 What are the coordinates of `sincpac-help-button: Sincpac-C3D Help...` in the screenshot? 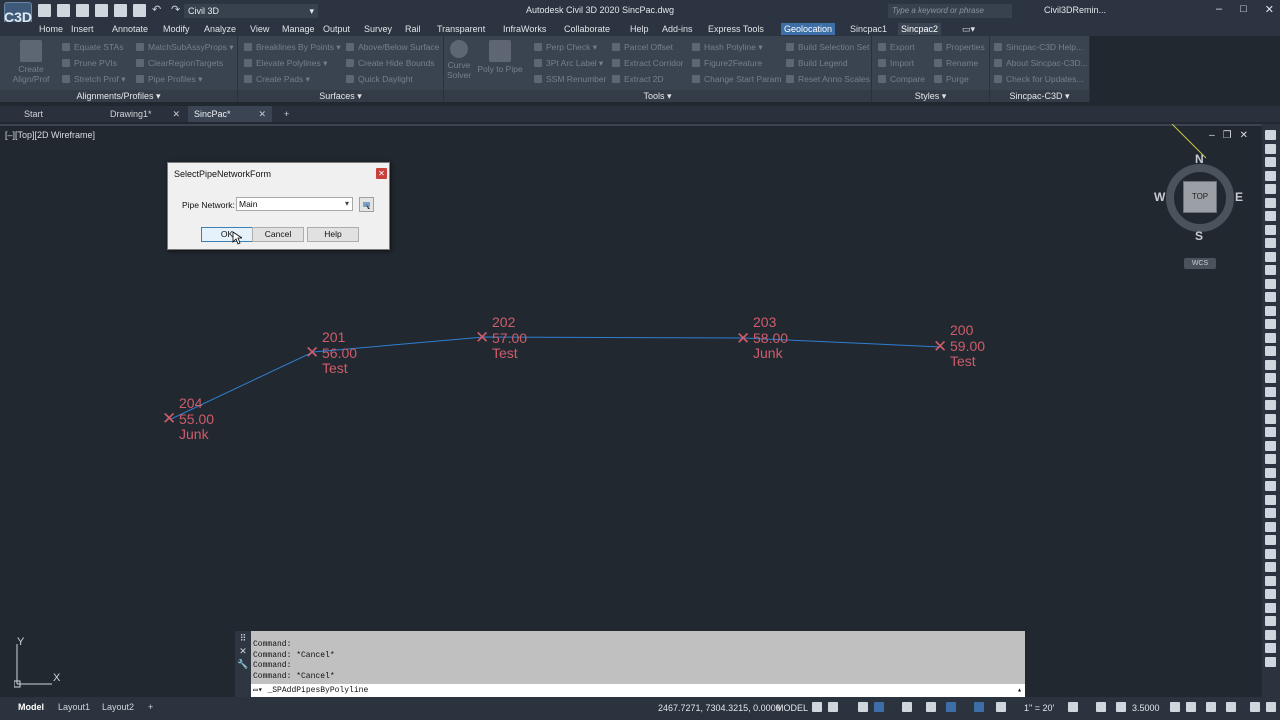 It's located at (1038, 47).